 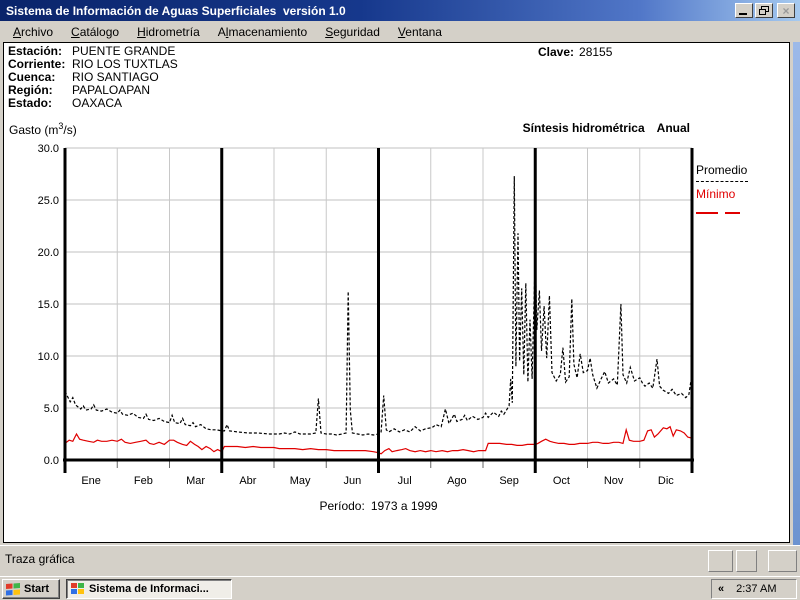 I want to click on month-label: Ene, so click(x=91, y=481).